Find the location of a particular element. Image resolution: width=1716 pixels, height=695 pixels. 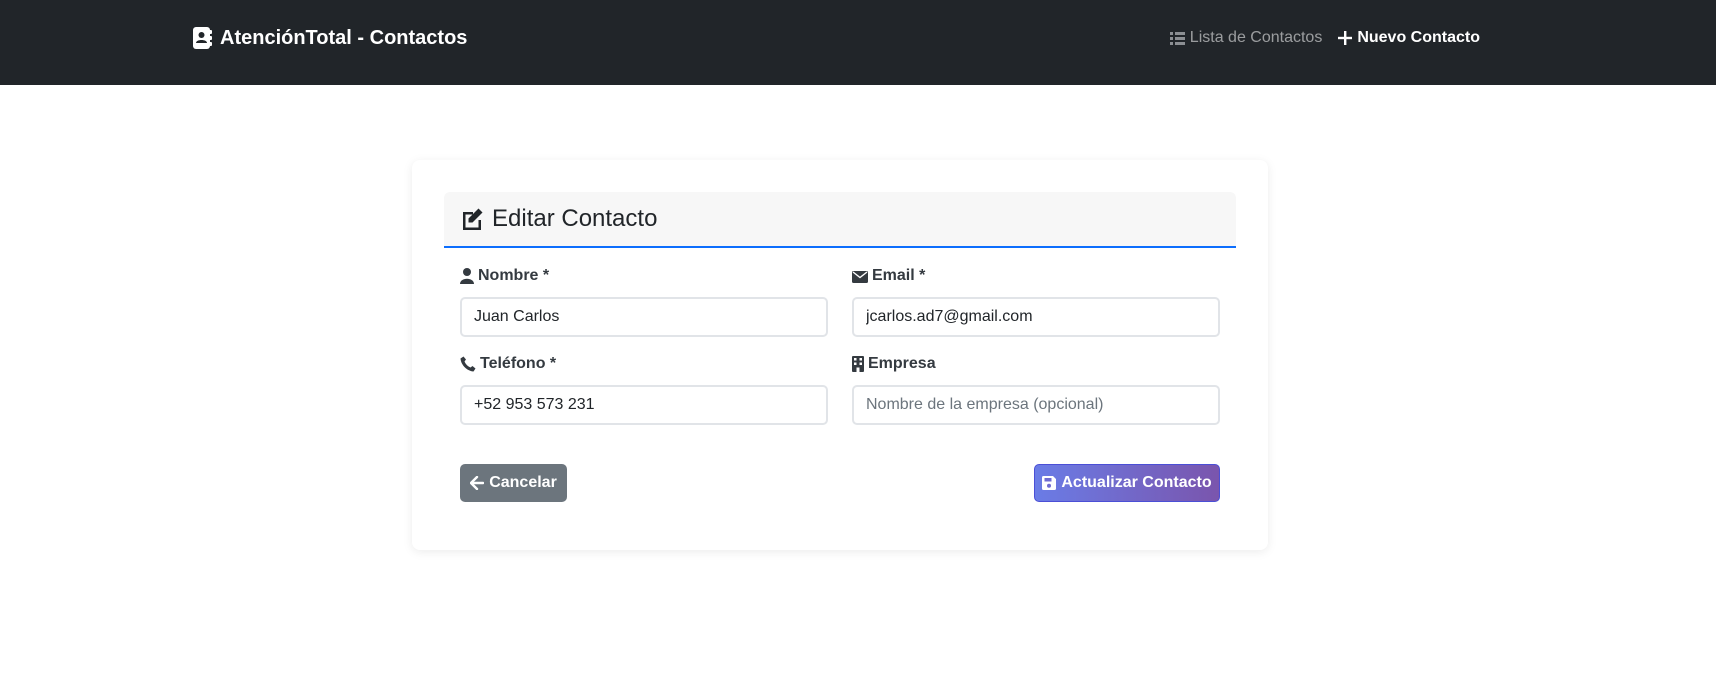

empresa-field-group: Empresa is located at coordinates (1036, 389).